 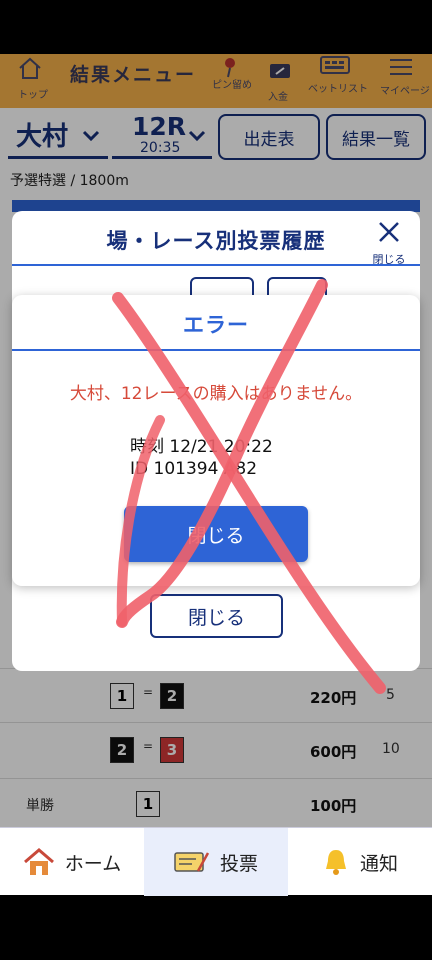 What do you see at coordinates (216, 325) in the screenshot?
I see `error-title: エラー` at bounding box center [216, 325].